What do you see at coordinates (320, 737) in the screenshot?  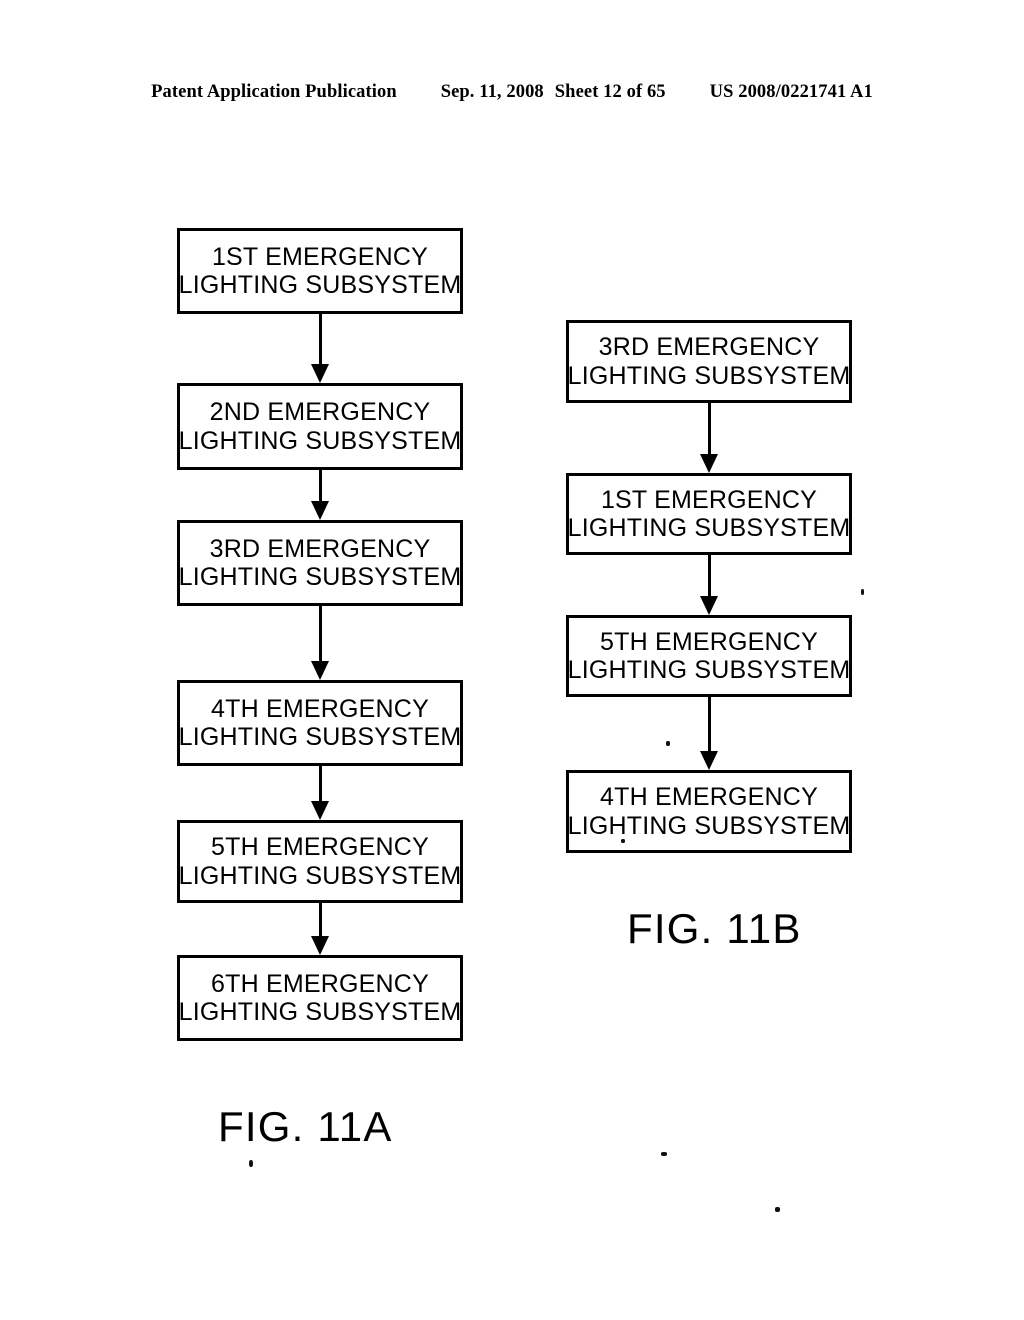 I see `fig11a-box-4-line2: LIGHTING SUBSYSTEM` at bounding box center [320, 737].